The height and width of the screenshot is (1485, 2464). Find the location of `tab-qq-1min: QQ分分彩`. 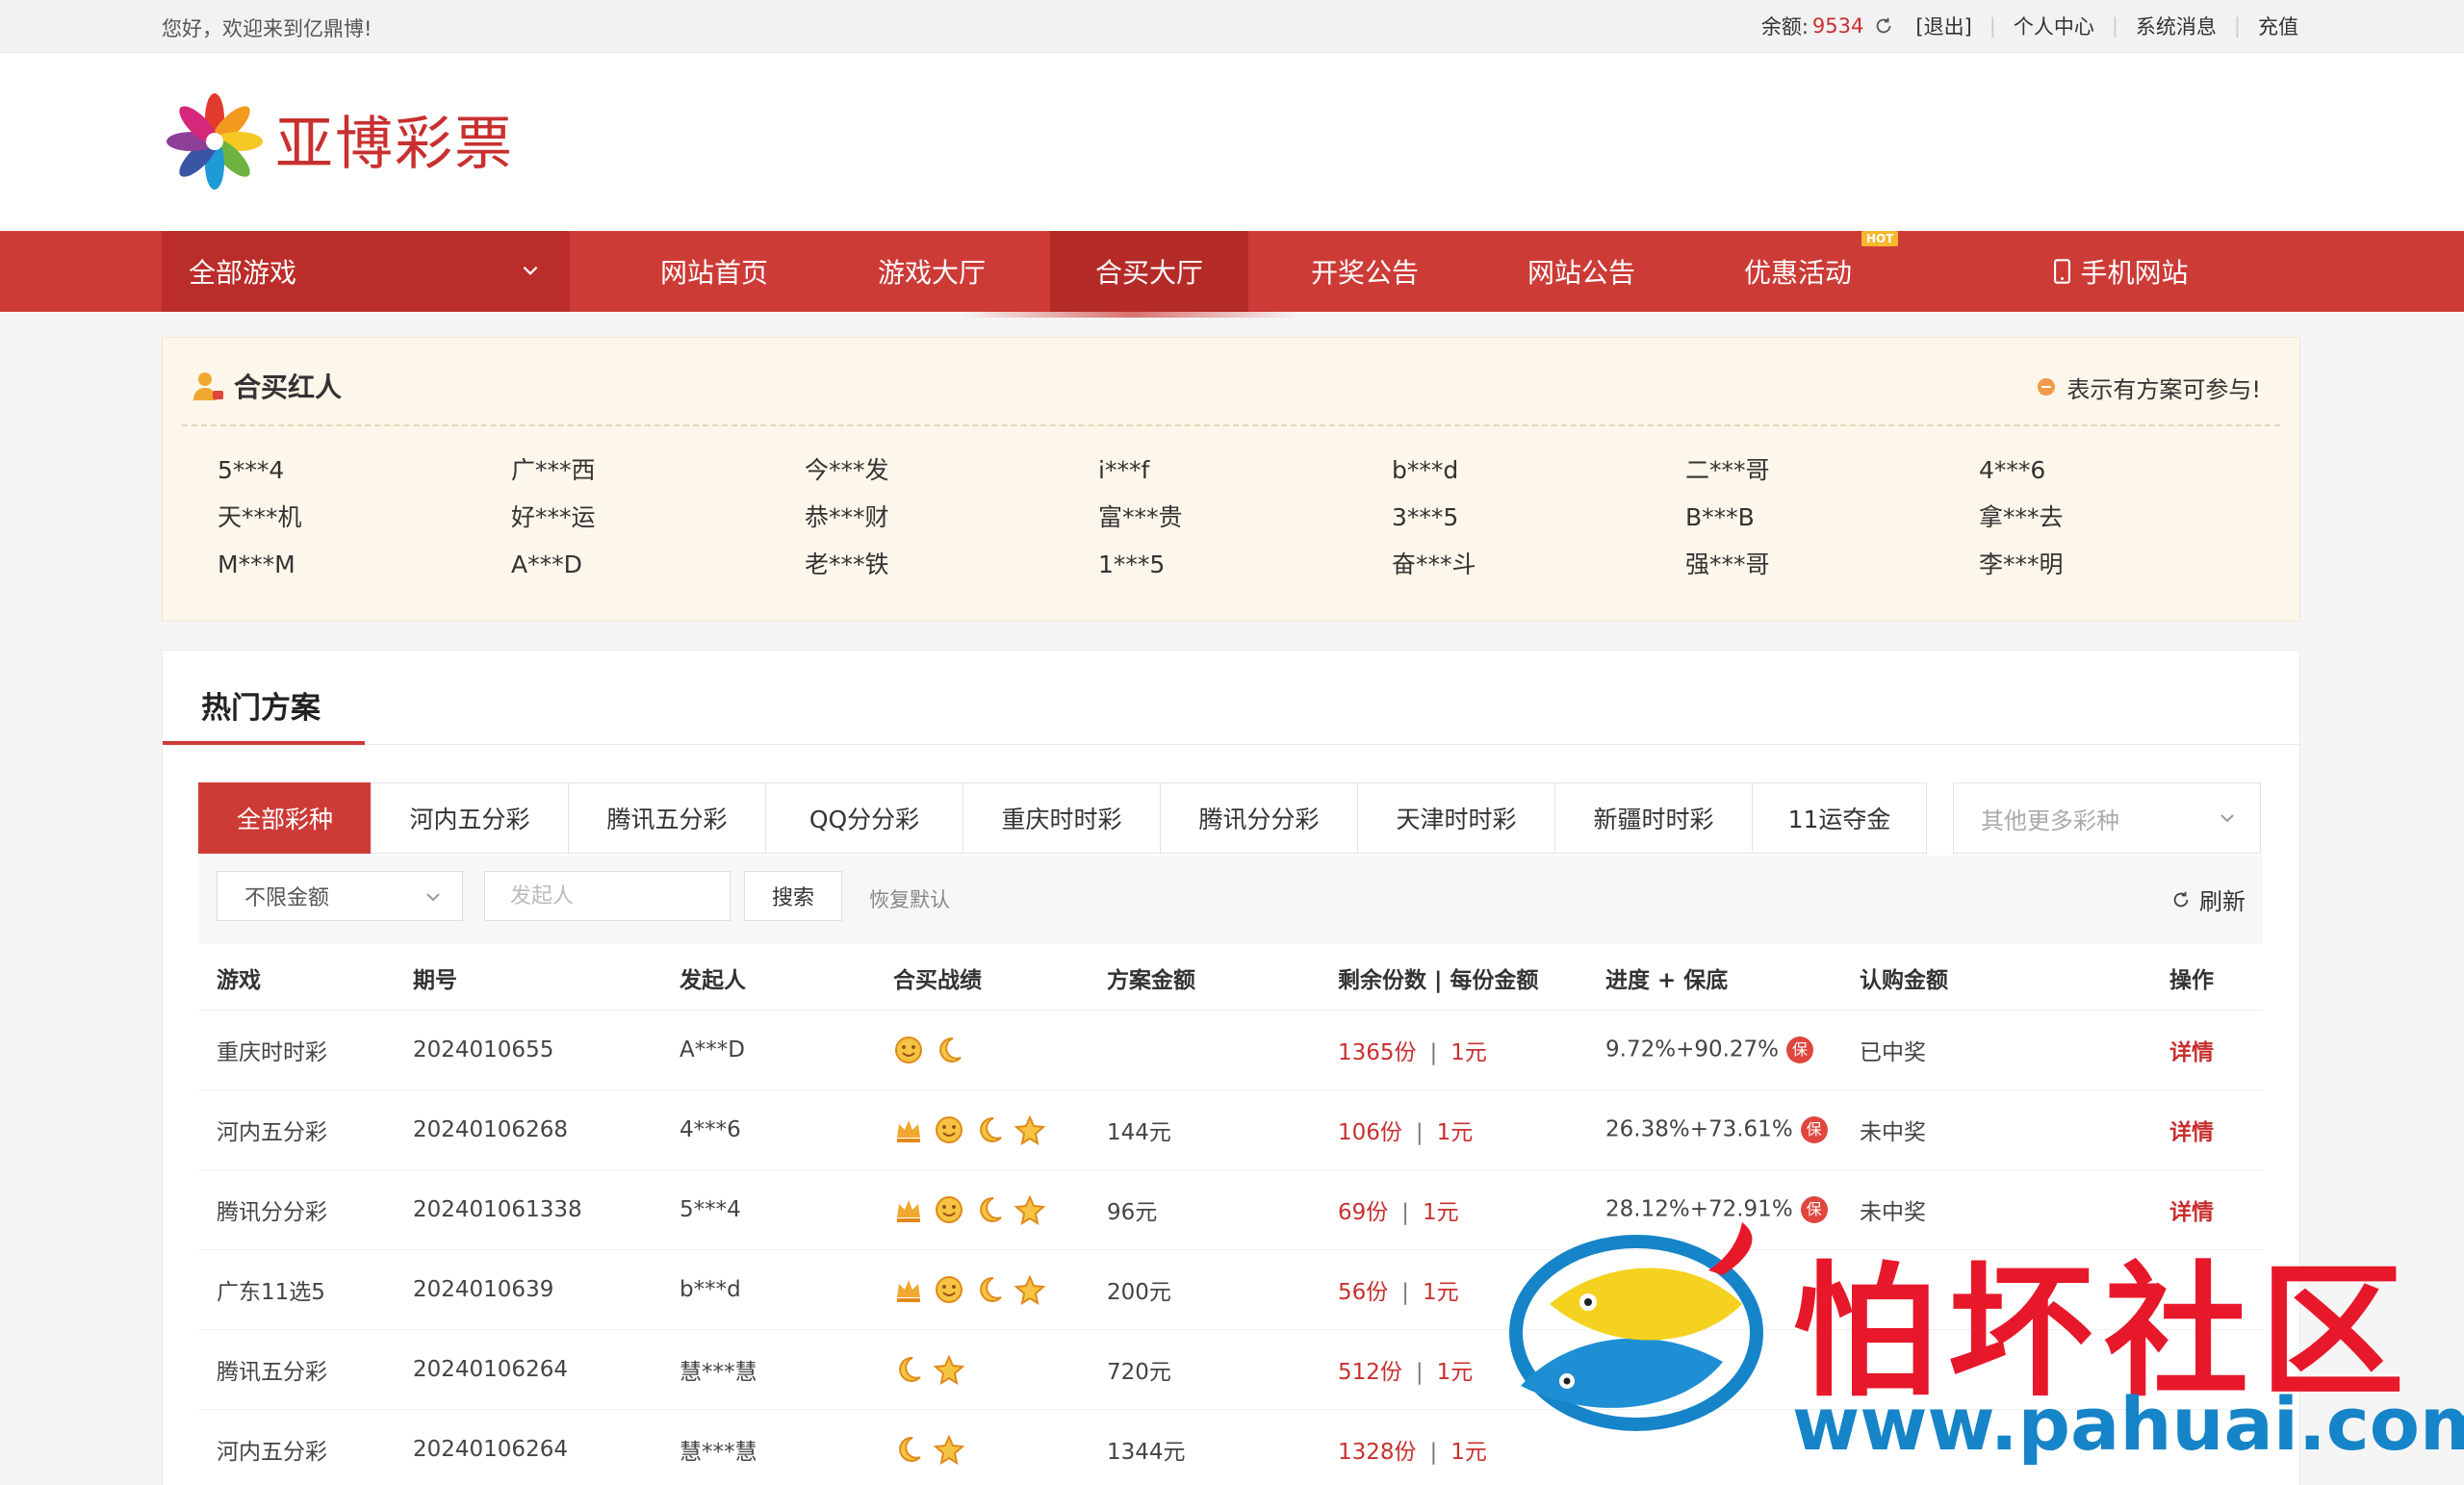

tab-qq-1min: QQ分分彩 is located at coordinates (864, 818).